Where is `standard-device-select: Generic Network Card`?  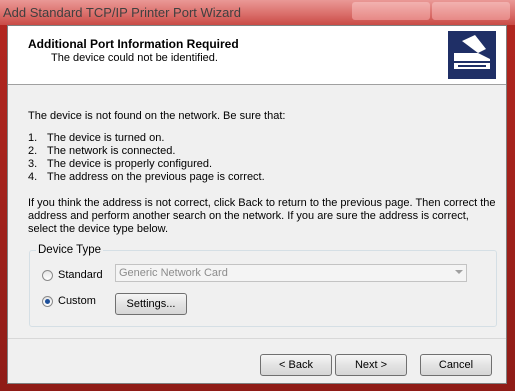 standard-device-select: Generic Network Card is located at coordinates (291, 273).